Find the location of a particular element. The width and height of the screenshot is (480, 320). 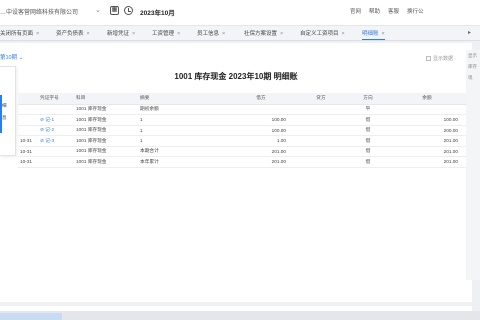

tab-label: 自定义工资项目 is located at coordinates (319, 34).